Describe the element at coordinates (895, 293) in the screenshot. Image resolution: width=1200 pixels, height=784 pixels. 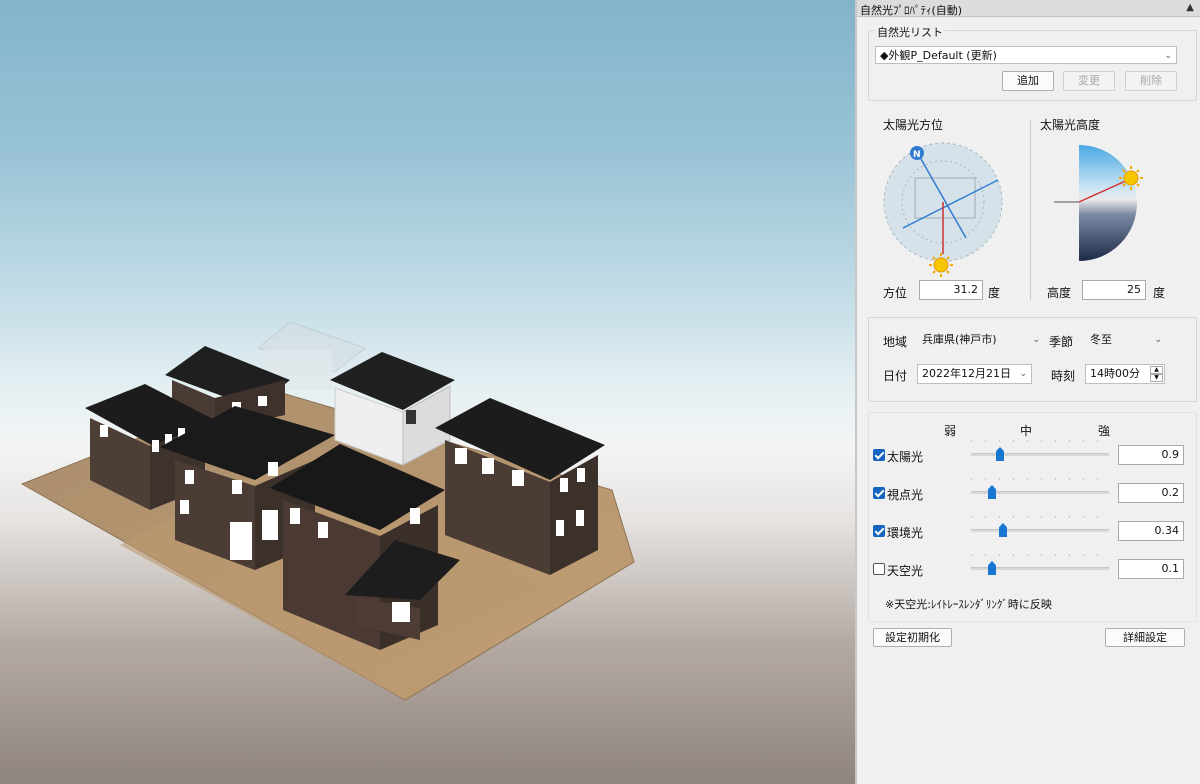
I see `azimuth-label: 方位` at that location.